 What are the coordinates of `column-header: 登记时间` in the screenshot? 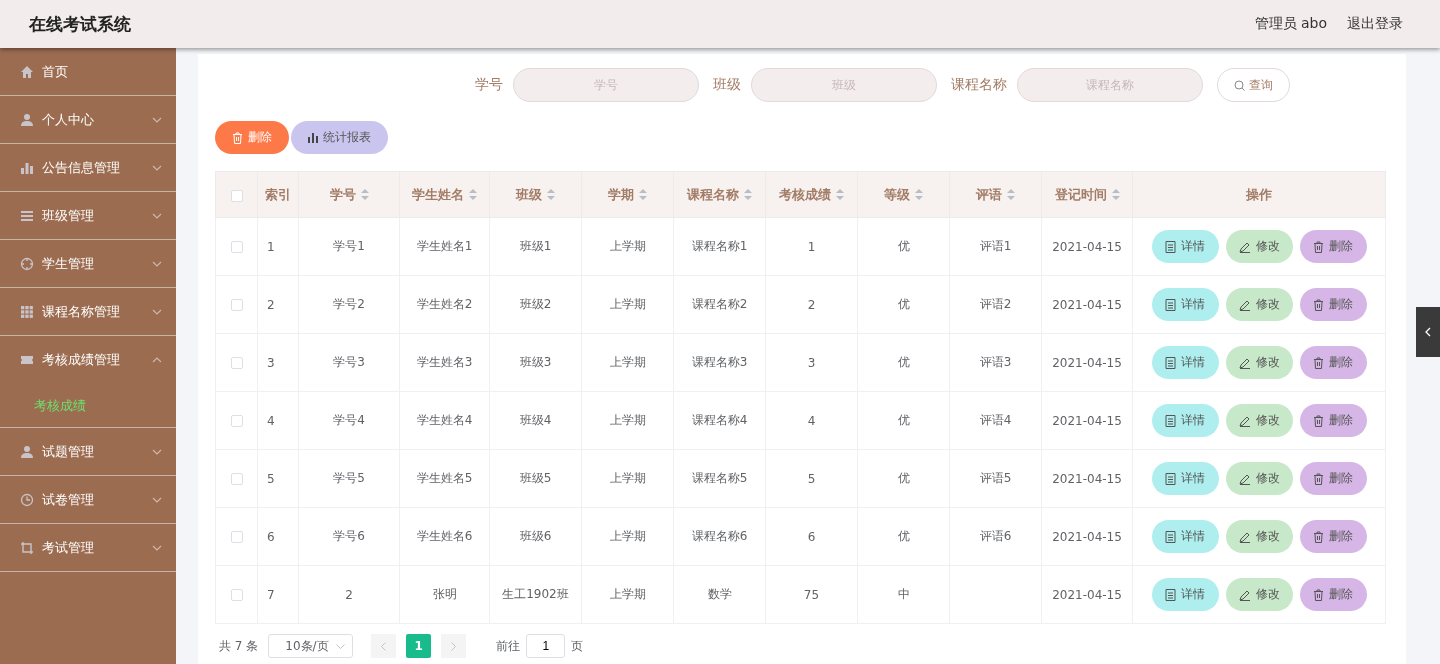 It's located at (1087, 194).